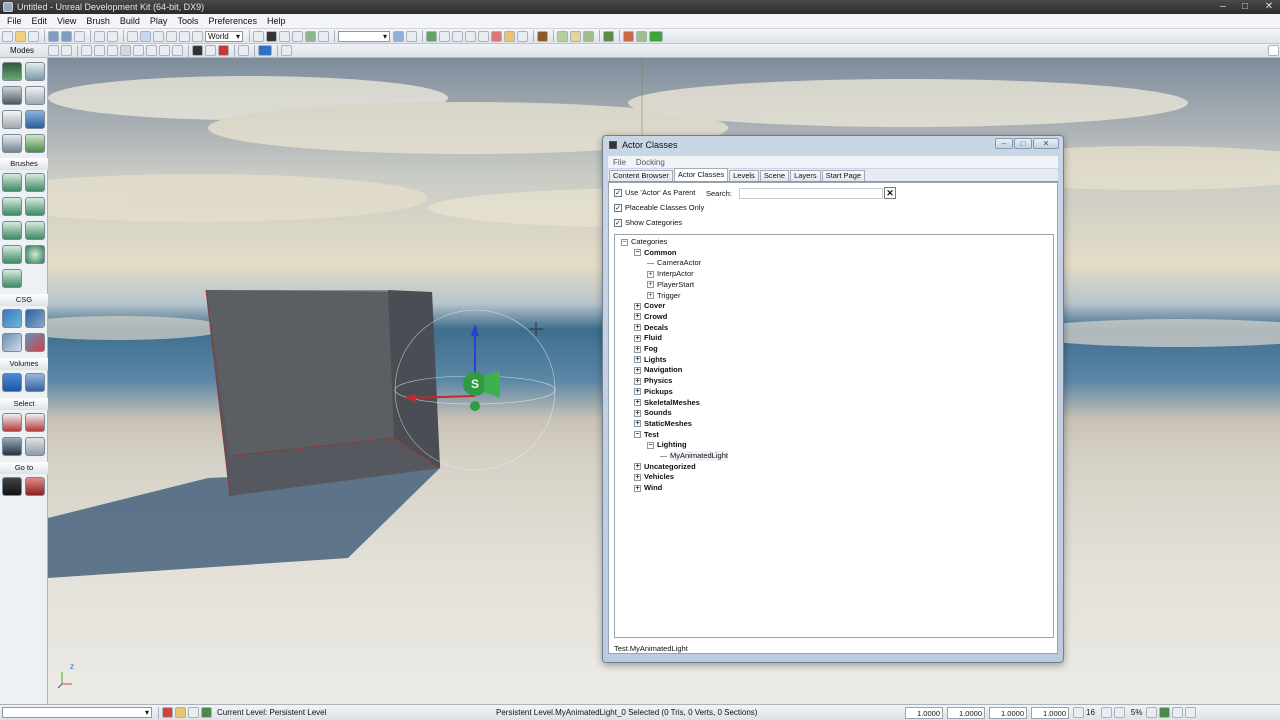 The height and width of the screenshot is (720, 1280). Describe the element at coordinates (14, 21) in the screenshot. I see `menu-file: File` at that location.